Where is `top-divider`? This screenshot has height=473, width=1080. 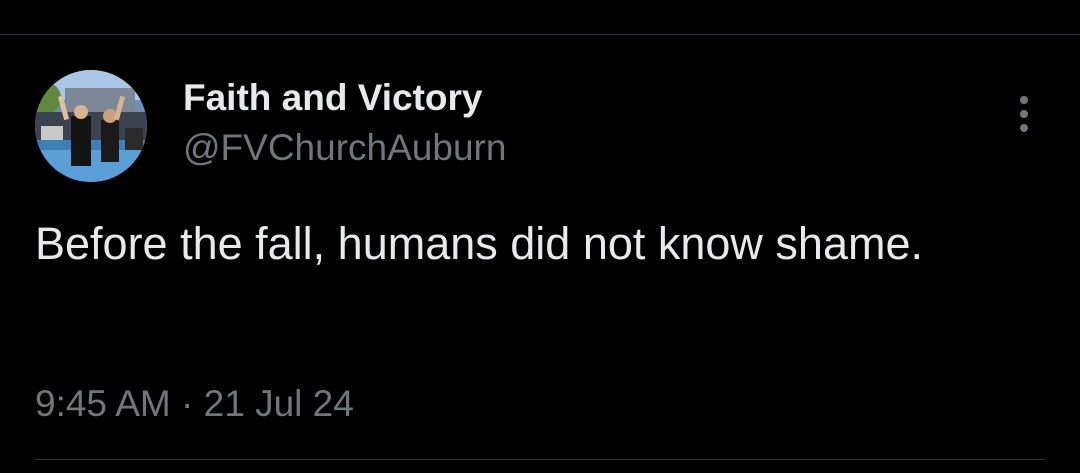
top-divider is located at coordinates (540, 34).